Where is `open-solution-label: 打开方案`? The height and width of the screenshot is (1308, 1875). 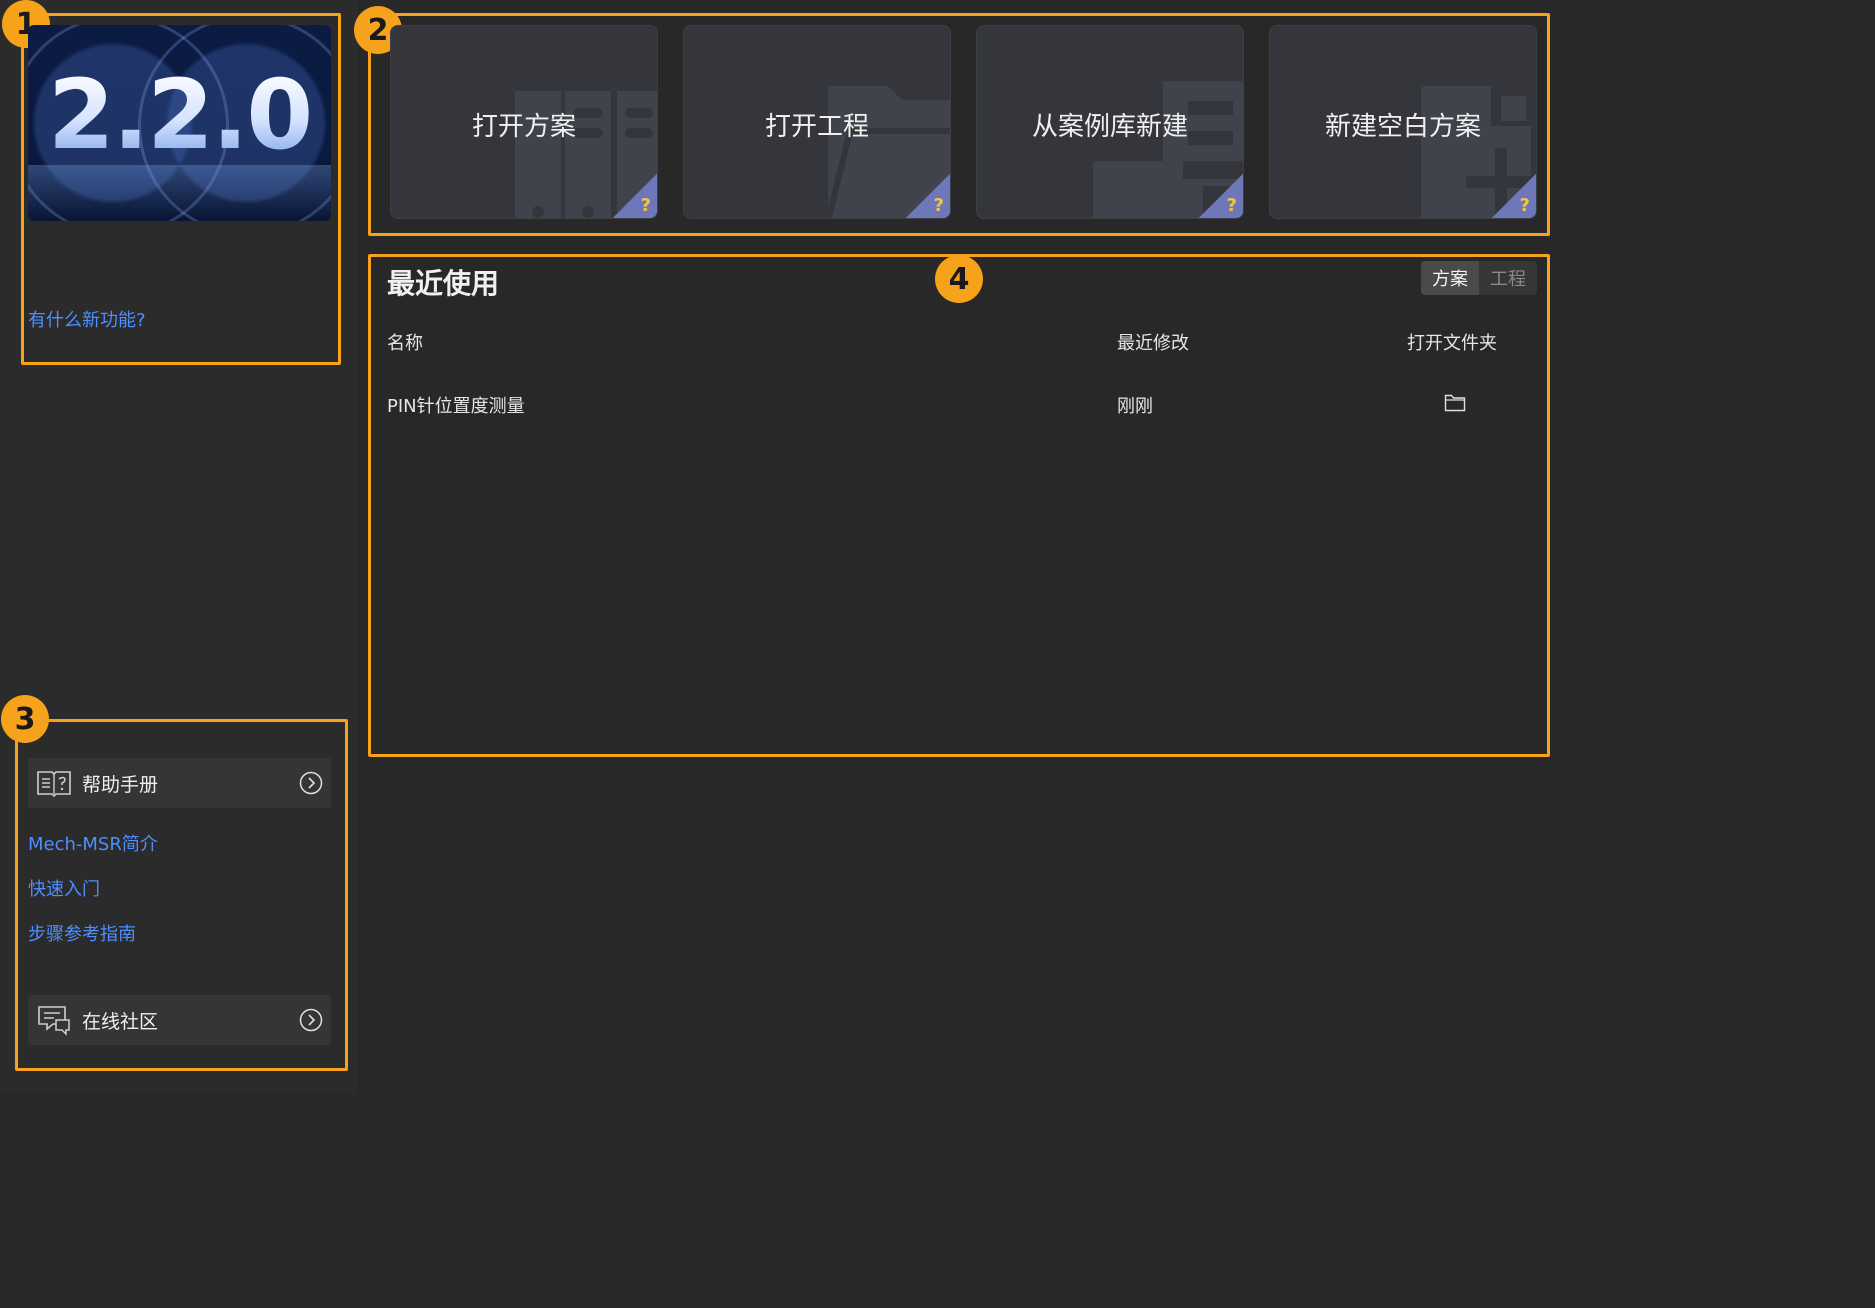 open-solution-label: 打开方案 is located at coordinates (523, 127).